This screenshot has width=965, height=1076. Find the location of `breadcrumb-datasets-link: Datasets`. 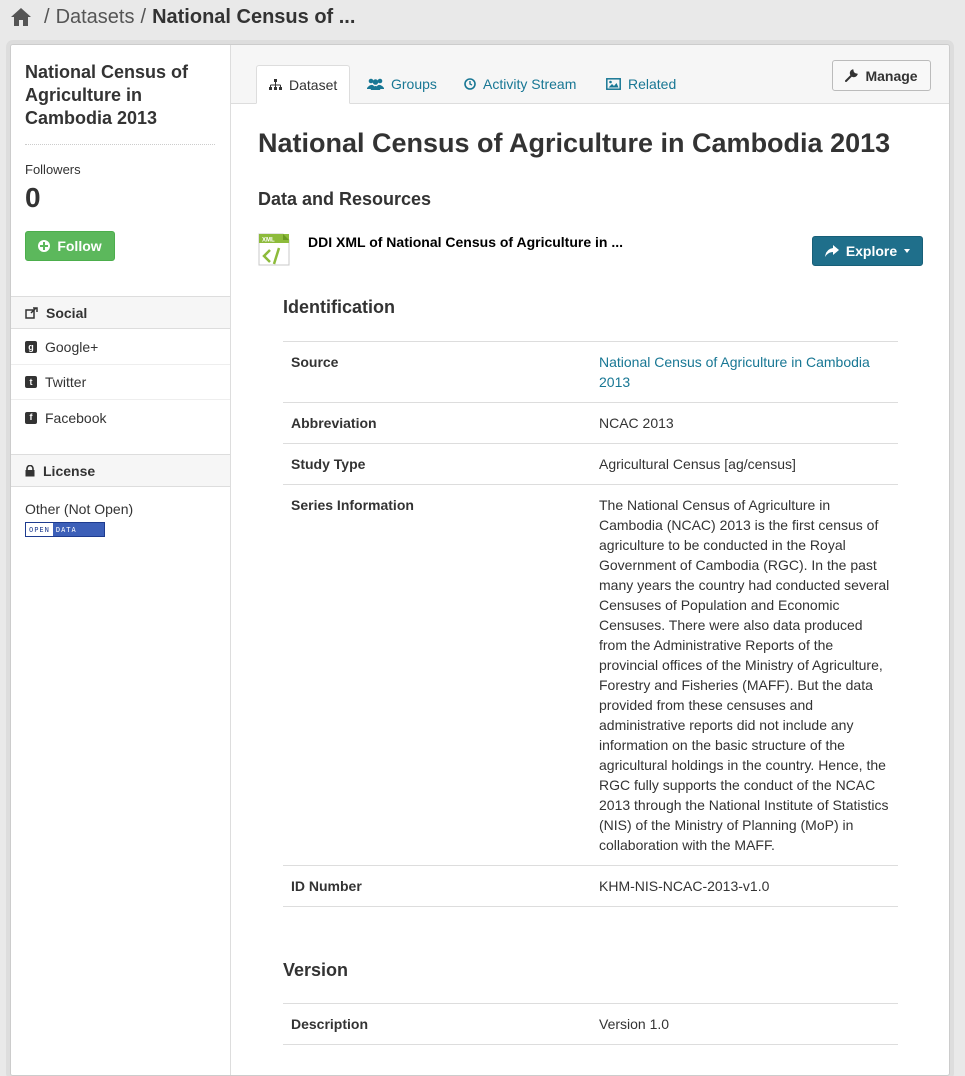

breadcrumb-datasets-link: Datasets is located at coordinates (95, 17).